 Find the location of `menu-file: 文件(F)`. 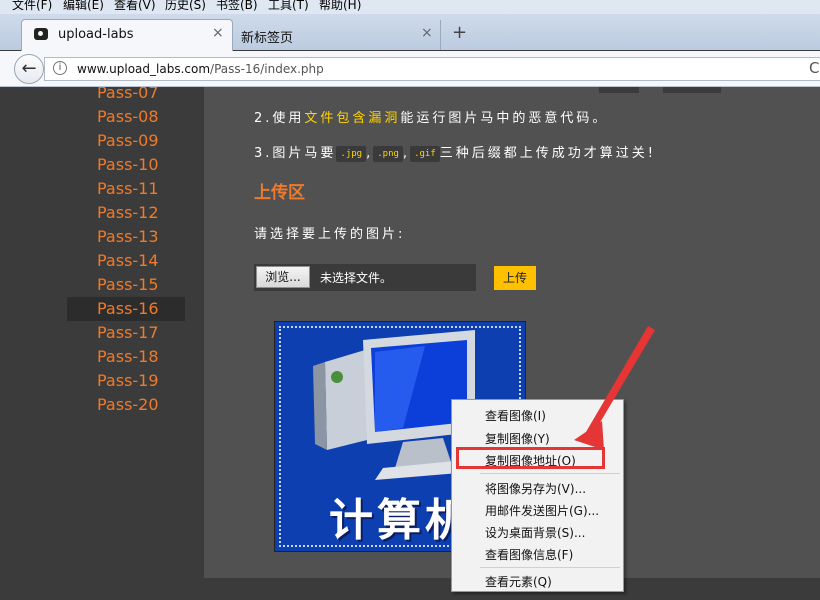

menu-file: 文件(F) is located at coordinates (32, 5).